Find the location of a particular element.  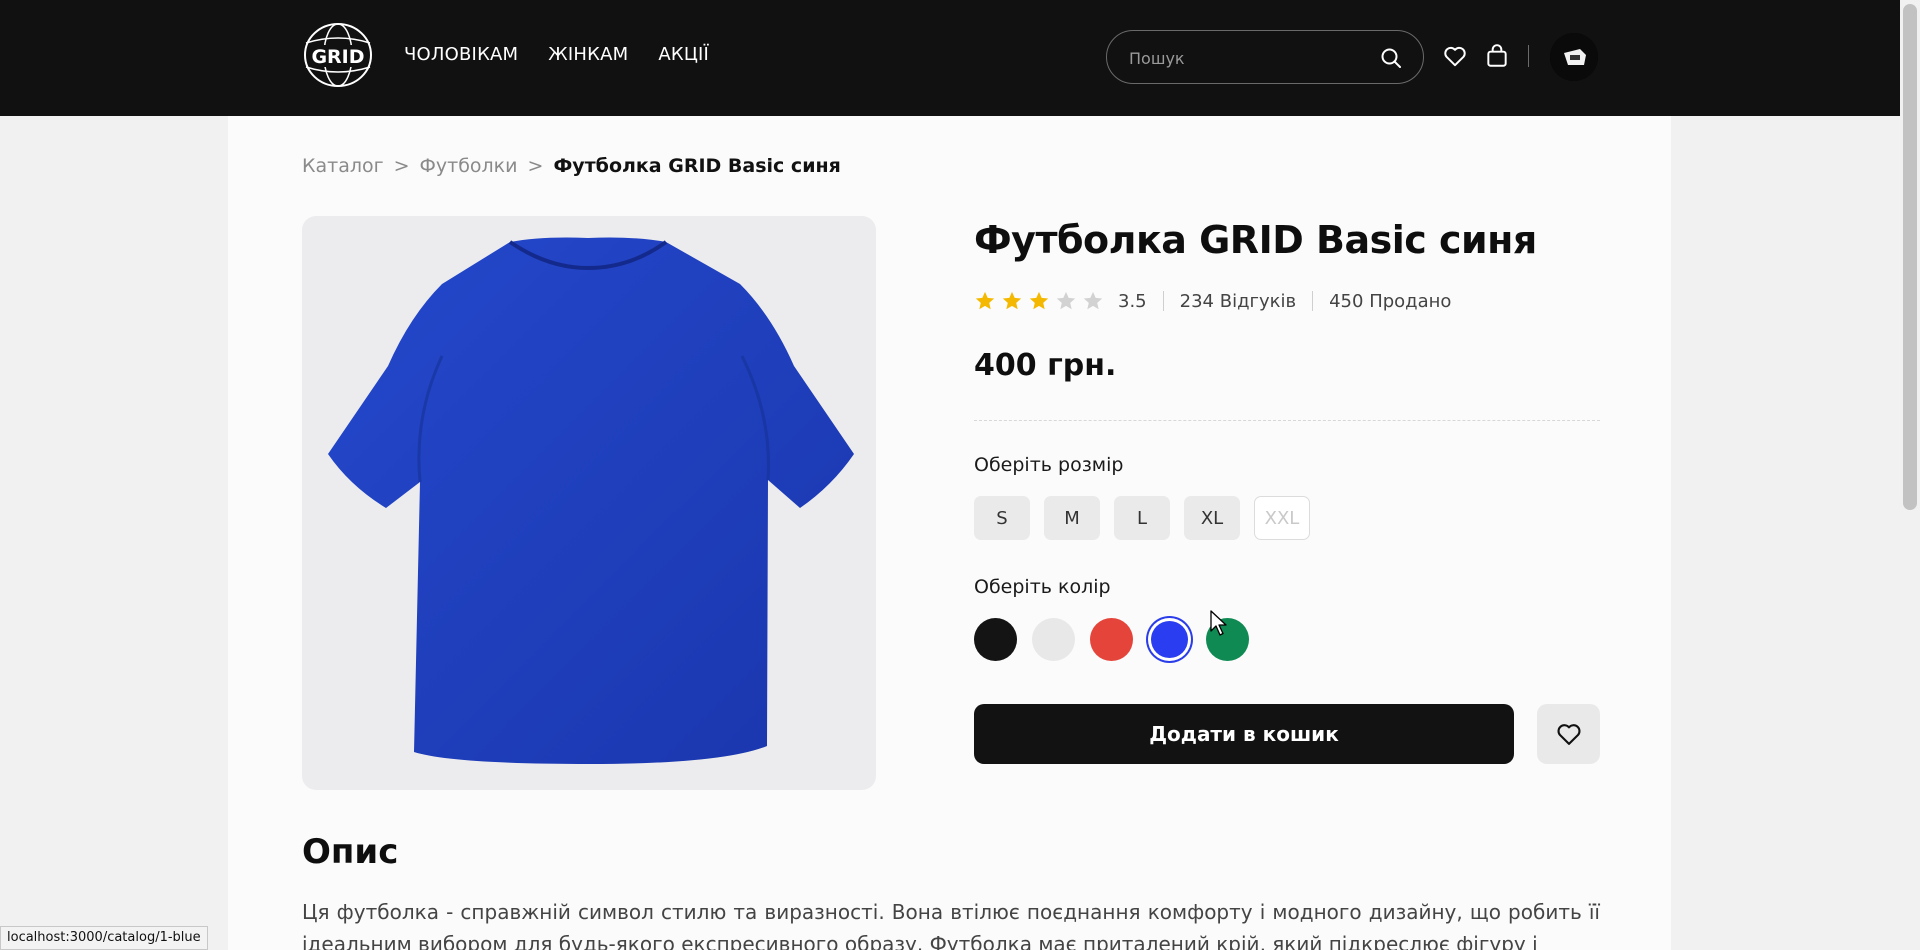

add-to-favorites-button is located at coordinates (1568, 734).